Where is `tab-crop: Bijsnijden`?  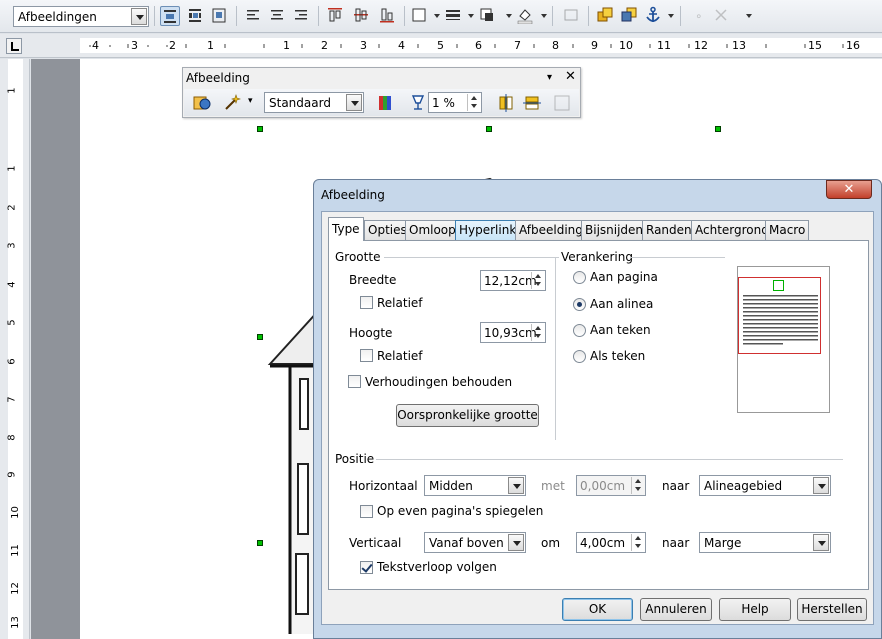
tab-crop: Bijsnijden is located at coordinates (614, 230).